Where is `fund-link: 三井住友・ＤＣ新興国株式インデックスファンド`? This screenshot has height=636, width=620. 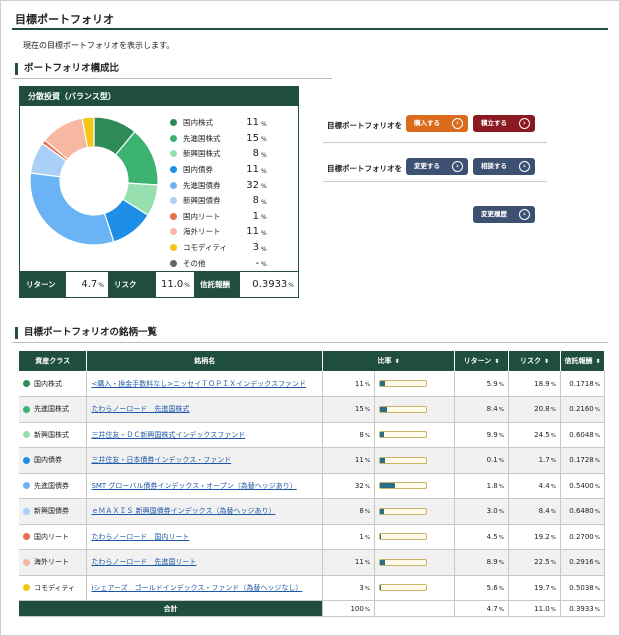 fund-link: 三井住友・ＤＣ新興国株式インデックスファンド is located at coordinates (168, 435).